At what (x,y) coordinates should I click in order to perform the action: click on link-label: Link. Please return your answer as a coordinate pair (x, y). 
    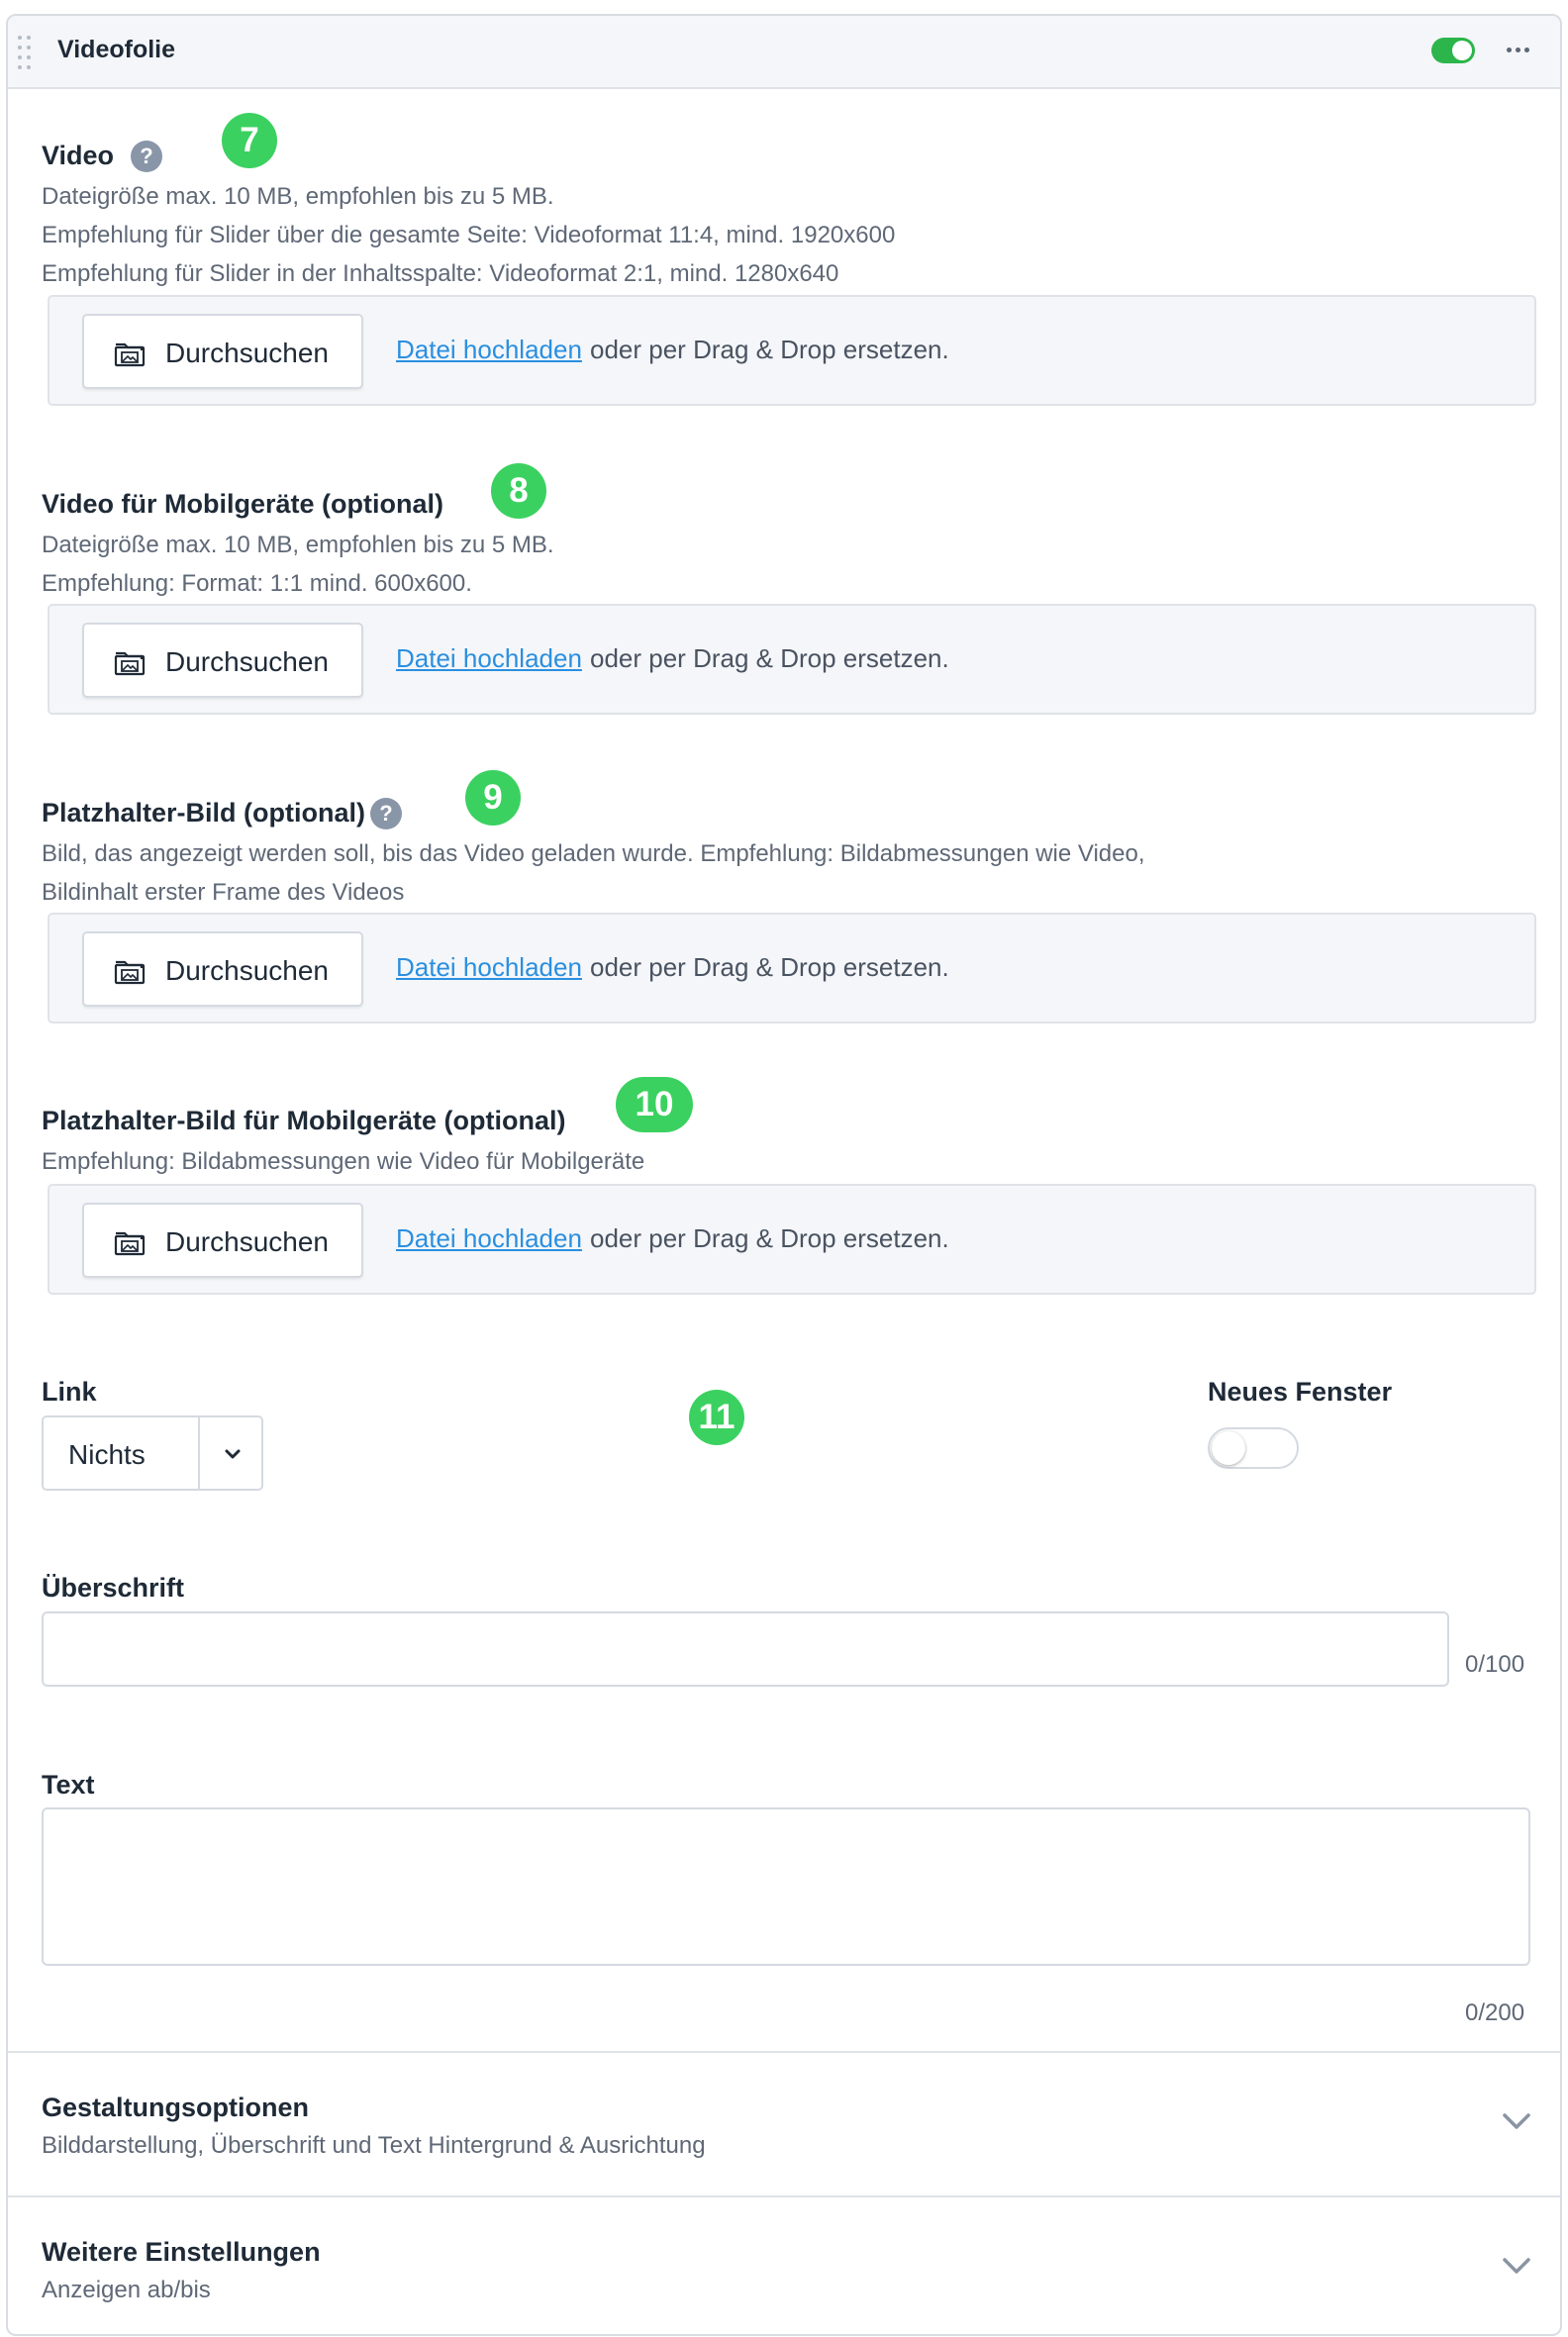
    Looking at the image, I should click on (69, 1392).